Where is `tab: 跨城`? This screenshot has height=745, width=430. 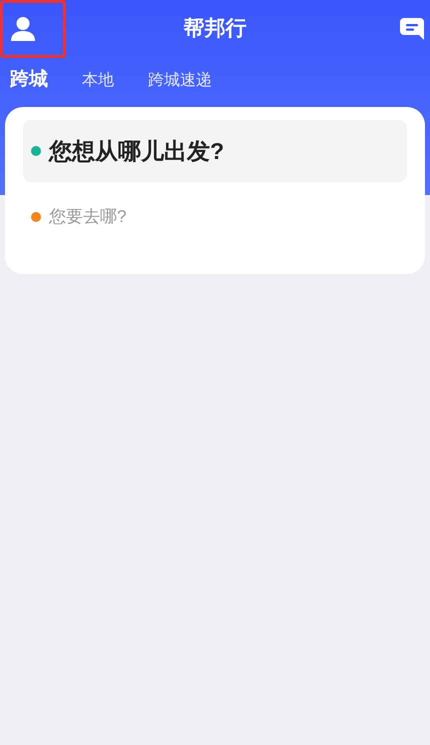
tab: 跨城 is located at coordinates (29, 80).